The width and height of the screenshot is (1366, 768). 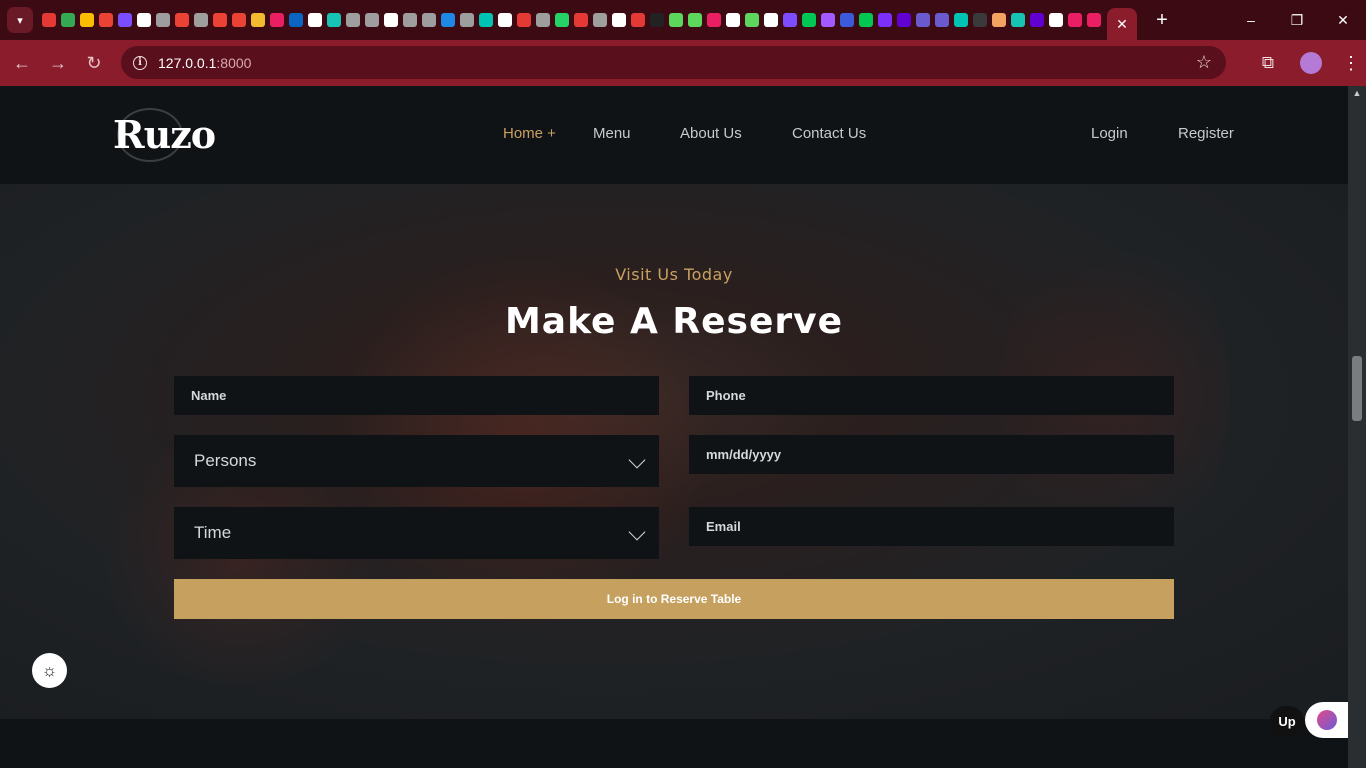 I want to click on persons-select: Persons, so click(x=416, y=461).